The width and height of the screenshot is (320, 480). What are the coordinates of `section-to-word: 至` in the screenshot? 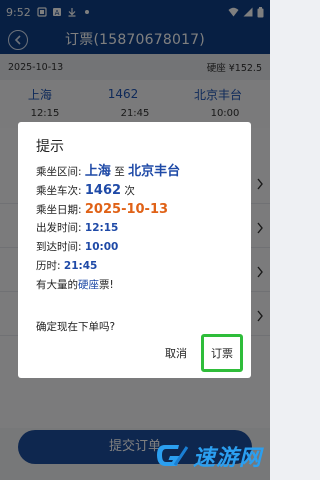 It's located at (119, 172).